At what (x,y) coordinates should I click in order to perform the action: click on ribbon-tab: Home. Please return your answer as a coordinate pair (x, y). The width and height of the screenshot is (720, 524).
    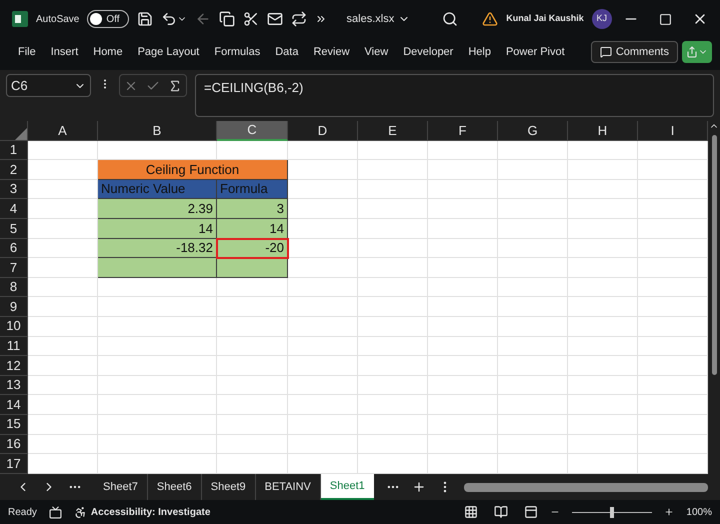
    Looking at the image, I should click on (108, 52).